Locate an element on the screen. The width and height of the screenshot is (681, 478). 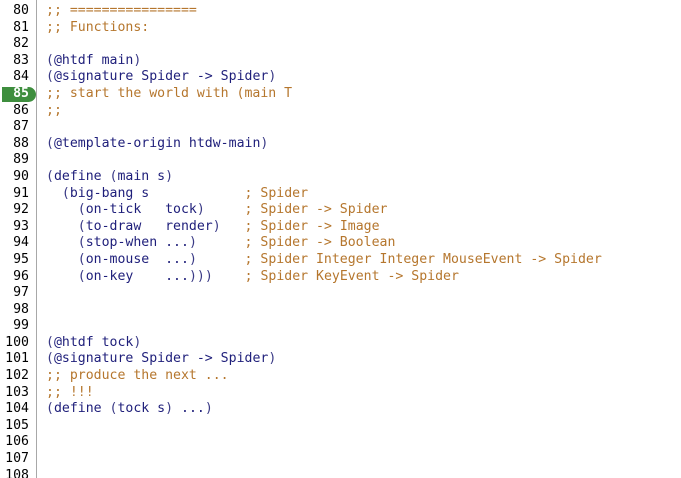
line-code: (big-bang s ; Spider is located at coordinates (177, 194).